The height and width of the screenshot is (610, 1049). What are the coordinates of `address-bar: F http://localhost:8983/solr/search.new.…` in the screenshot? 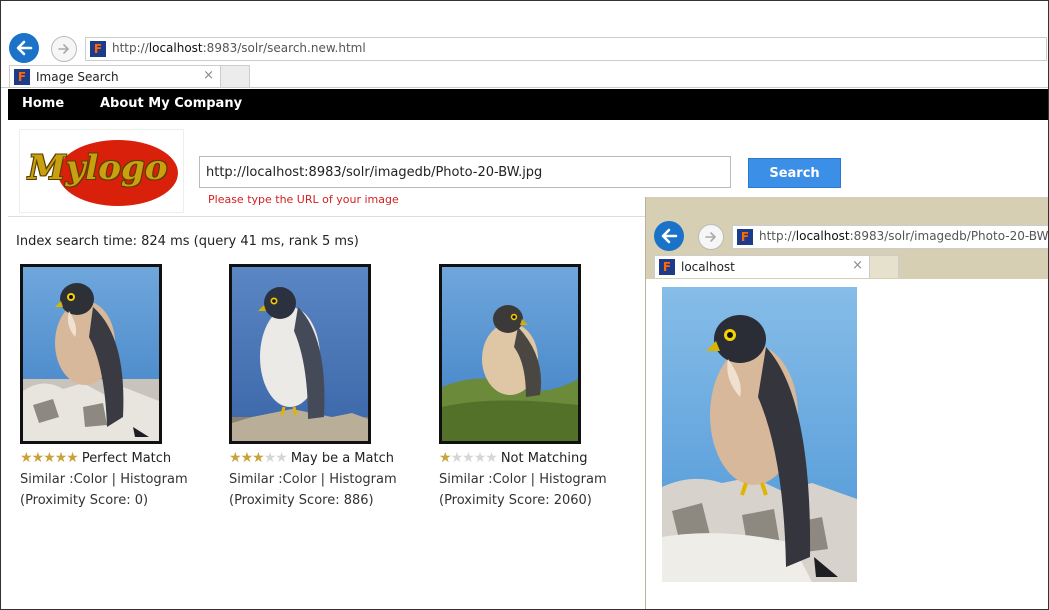 It's located at (566, 49).